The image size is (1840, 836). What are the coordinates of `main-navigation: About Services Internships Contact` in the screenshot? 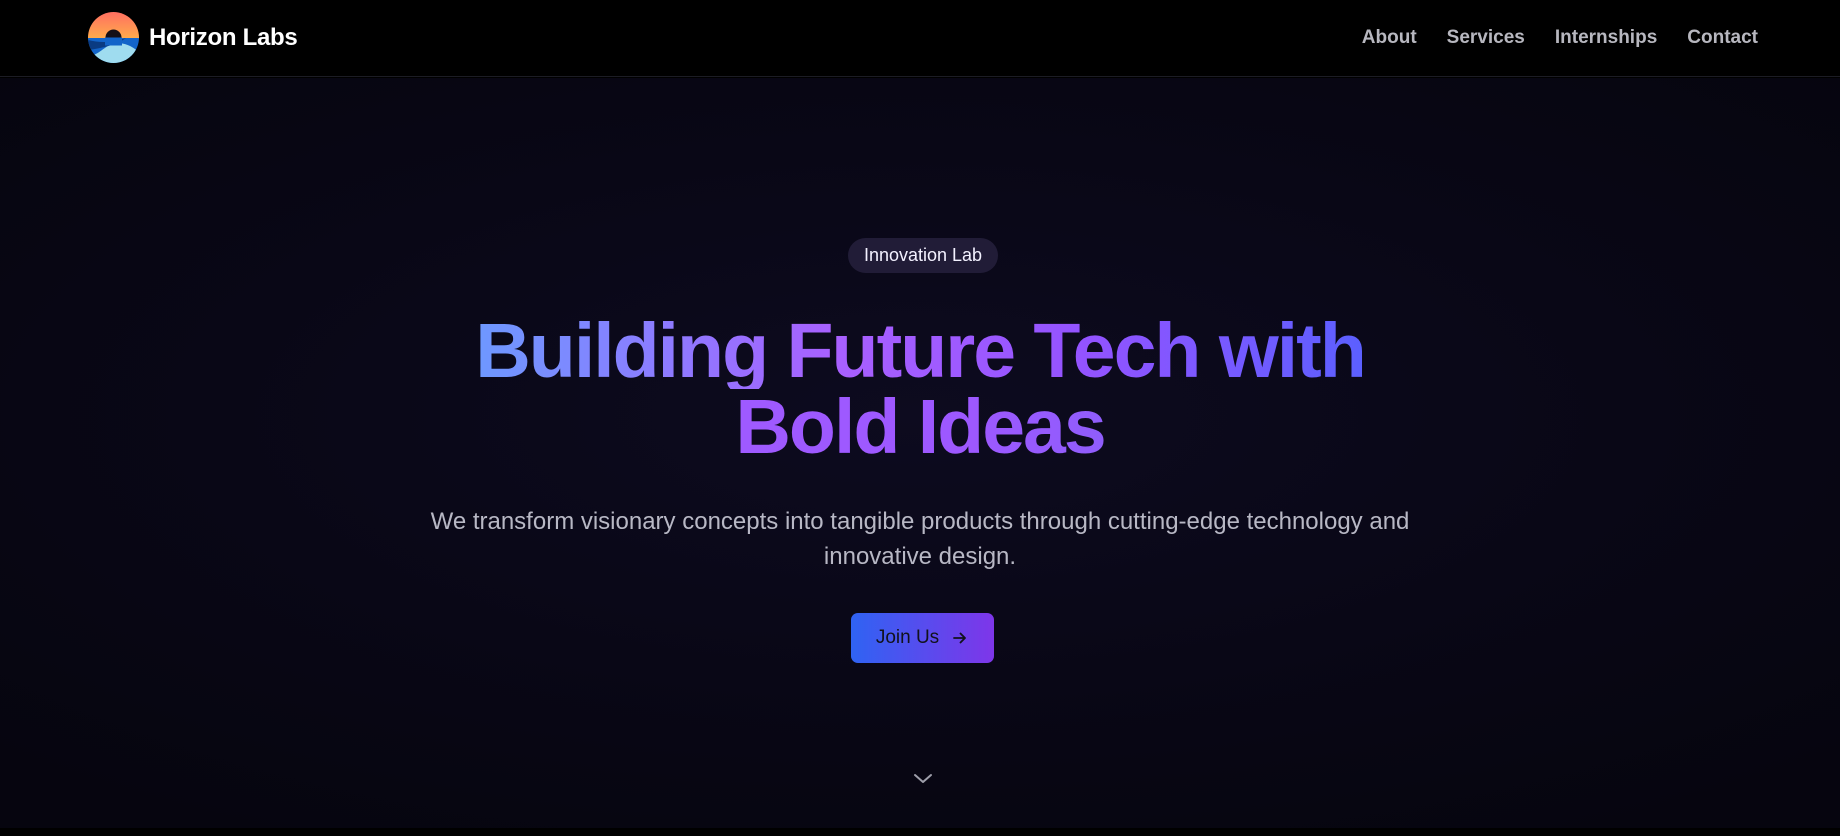 It's located at (1560, 38).